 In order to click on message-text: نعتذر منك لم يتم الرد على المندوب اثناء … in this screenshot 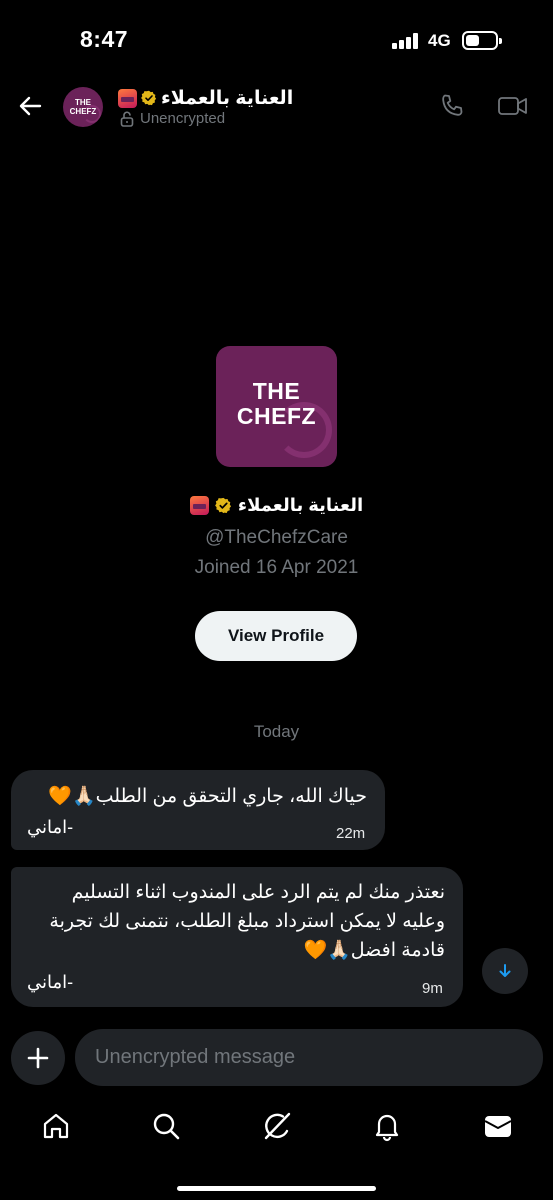, I will do `click(247, 921)`.